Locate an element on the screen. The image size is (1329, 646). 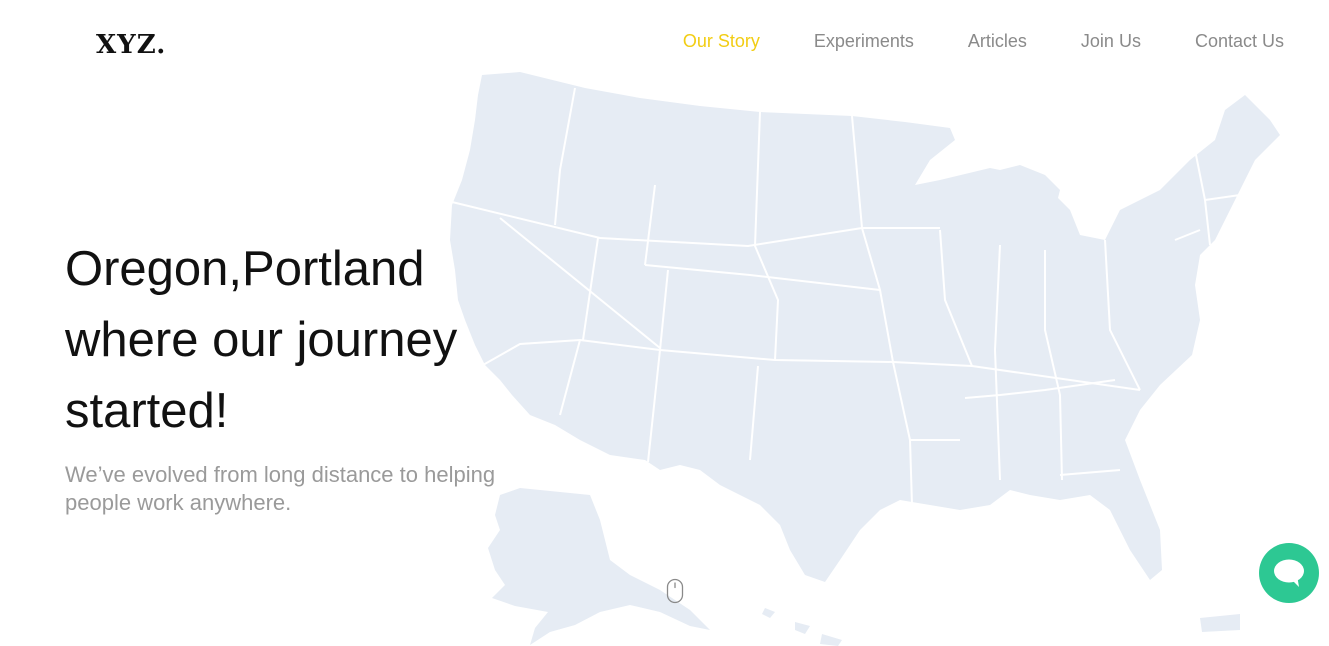
nav-item-contact-us: Contact Us is located at coordinates (1239, 41).